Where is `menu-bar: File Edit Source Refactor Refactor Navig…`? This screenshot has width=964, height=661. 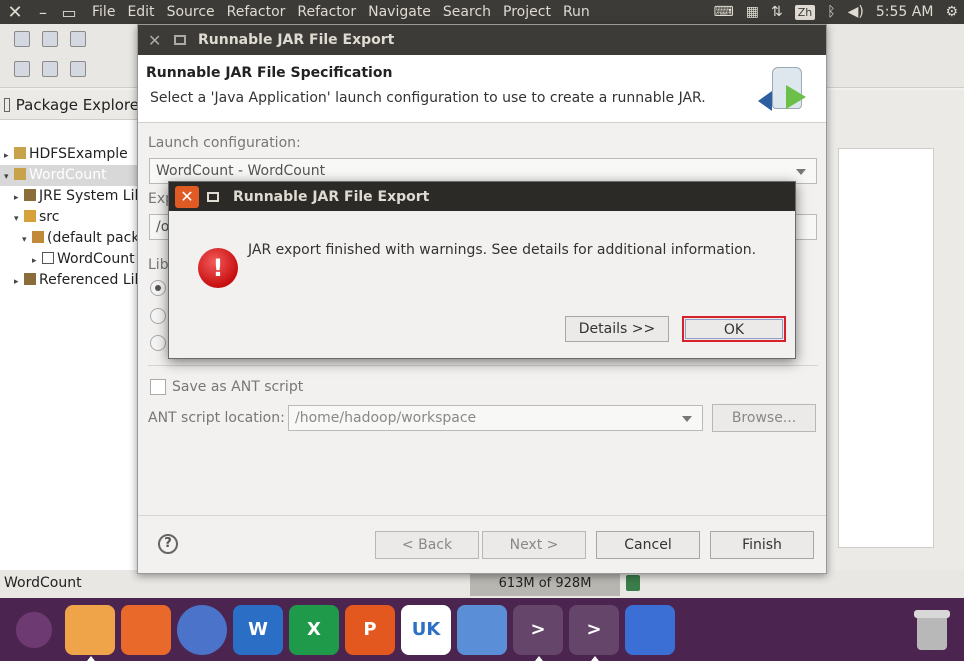 menu-bar: File Edit Source Refactor Refactor Navig… is located at coordinates (341, 12).